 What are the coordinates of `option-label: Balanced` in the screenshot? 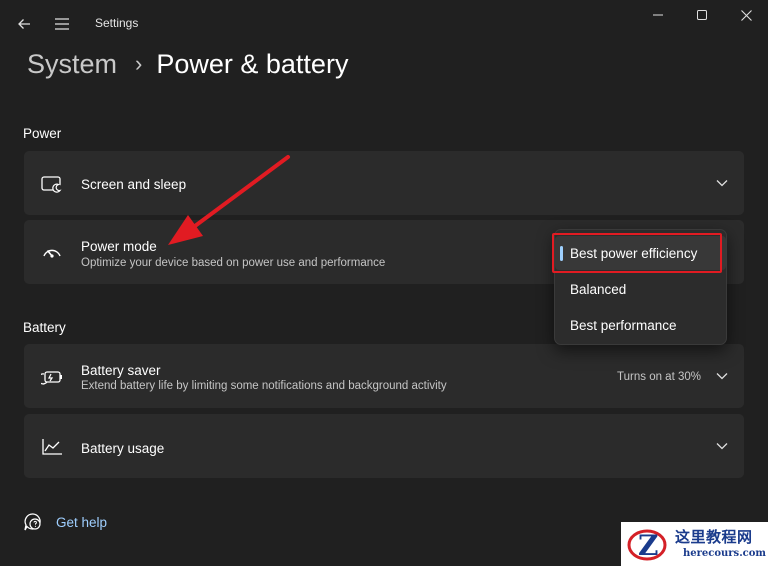 It's located at (598, 289).